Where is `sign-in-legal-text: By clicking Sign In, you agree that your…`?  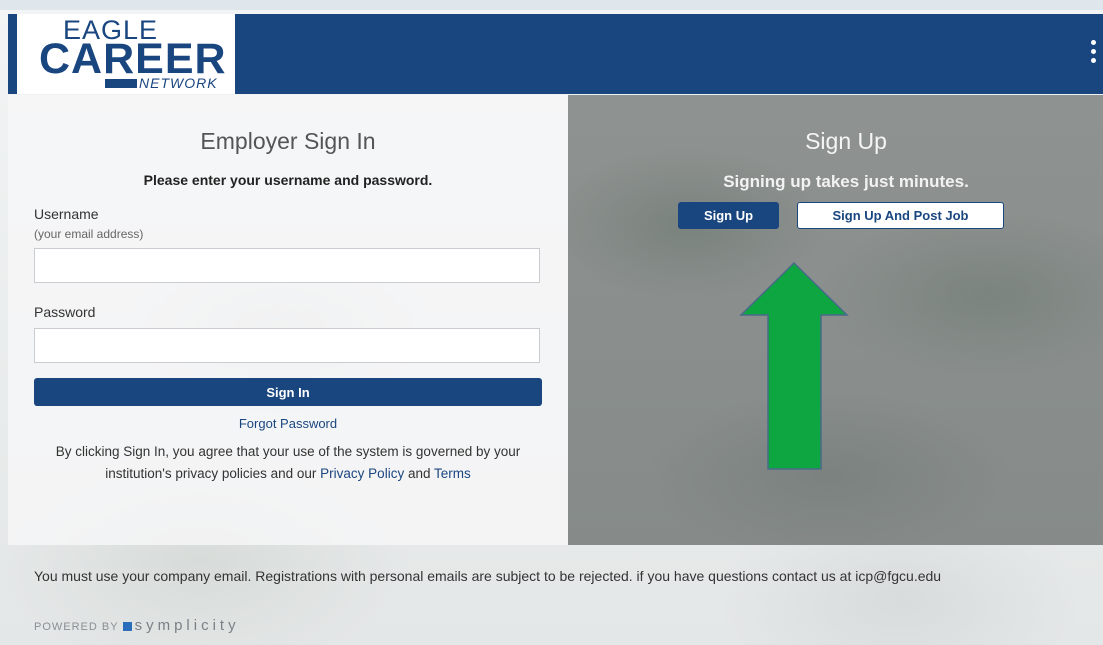 sign-in-legal-text: By clicking Sign In, you agree that your… is located at coordinates (288, 463).